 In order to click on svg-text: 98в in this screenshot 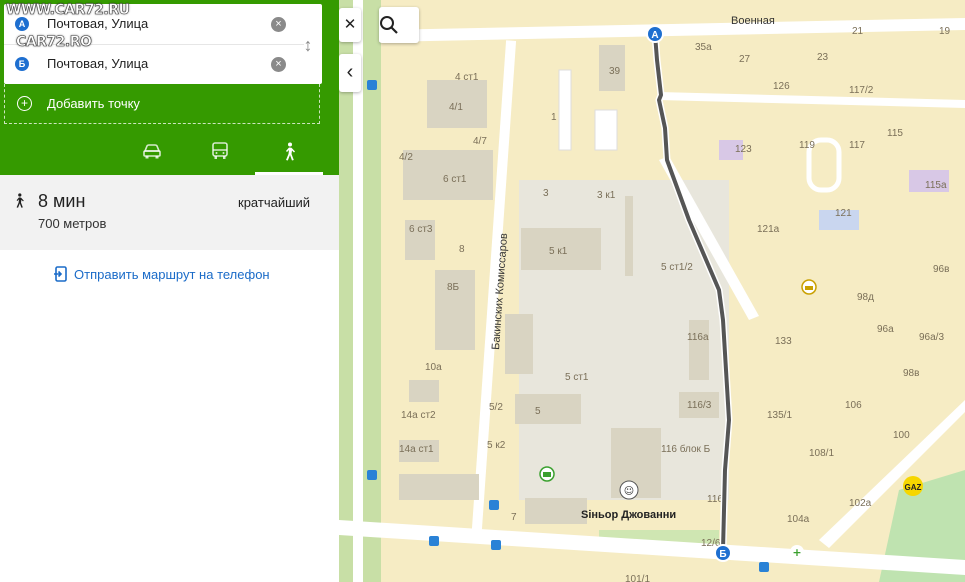, I will do `click(911, 373)`.